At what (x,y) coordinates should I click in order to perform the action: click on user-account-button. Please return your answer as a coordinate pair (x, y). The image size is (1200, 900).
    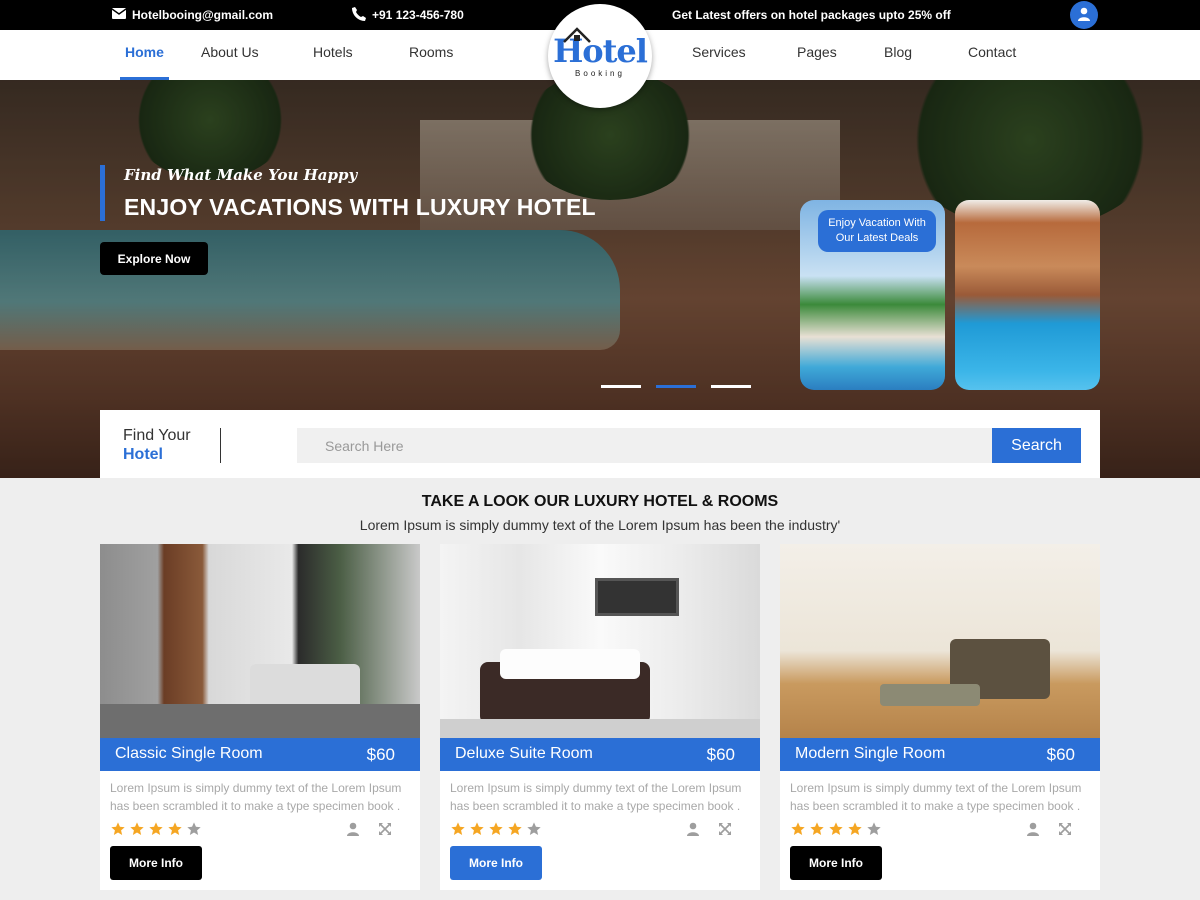
    Looking at the image, I should click on (1084, 15).